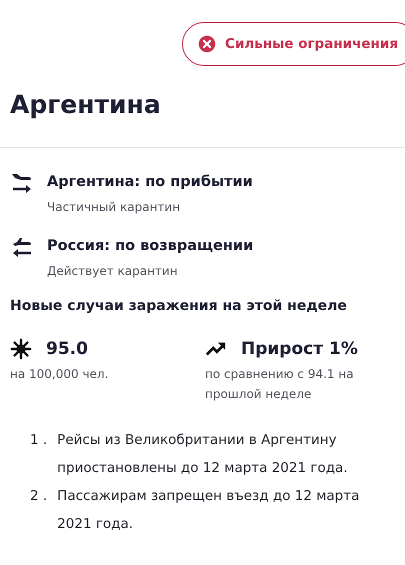 The height and width of the screenshot is (565, 405). I want to click on list-number: 2 ., so click(39, 496).